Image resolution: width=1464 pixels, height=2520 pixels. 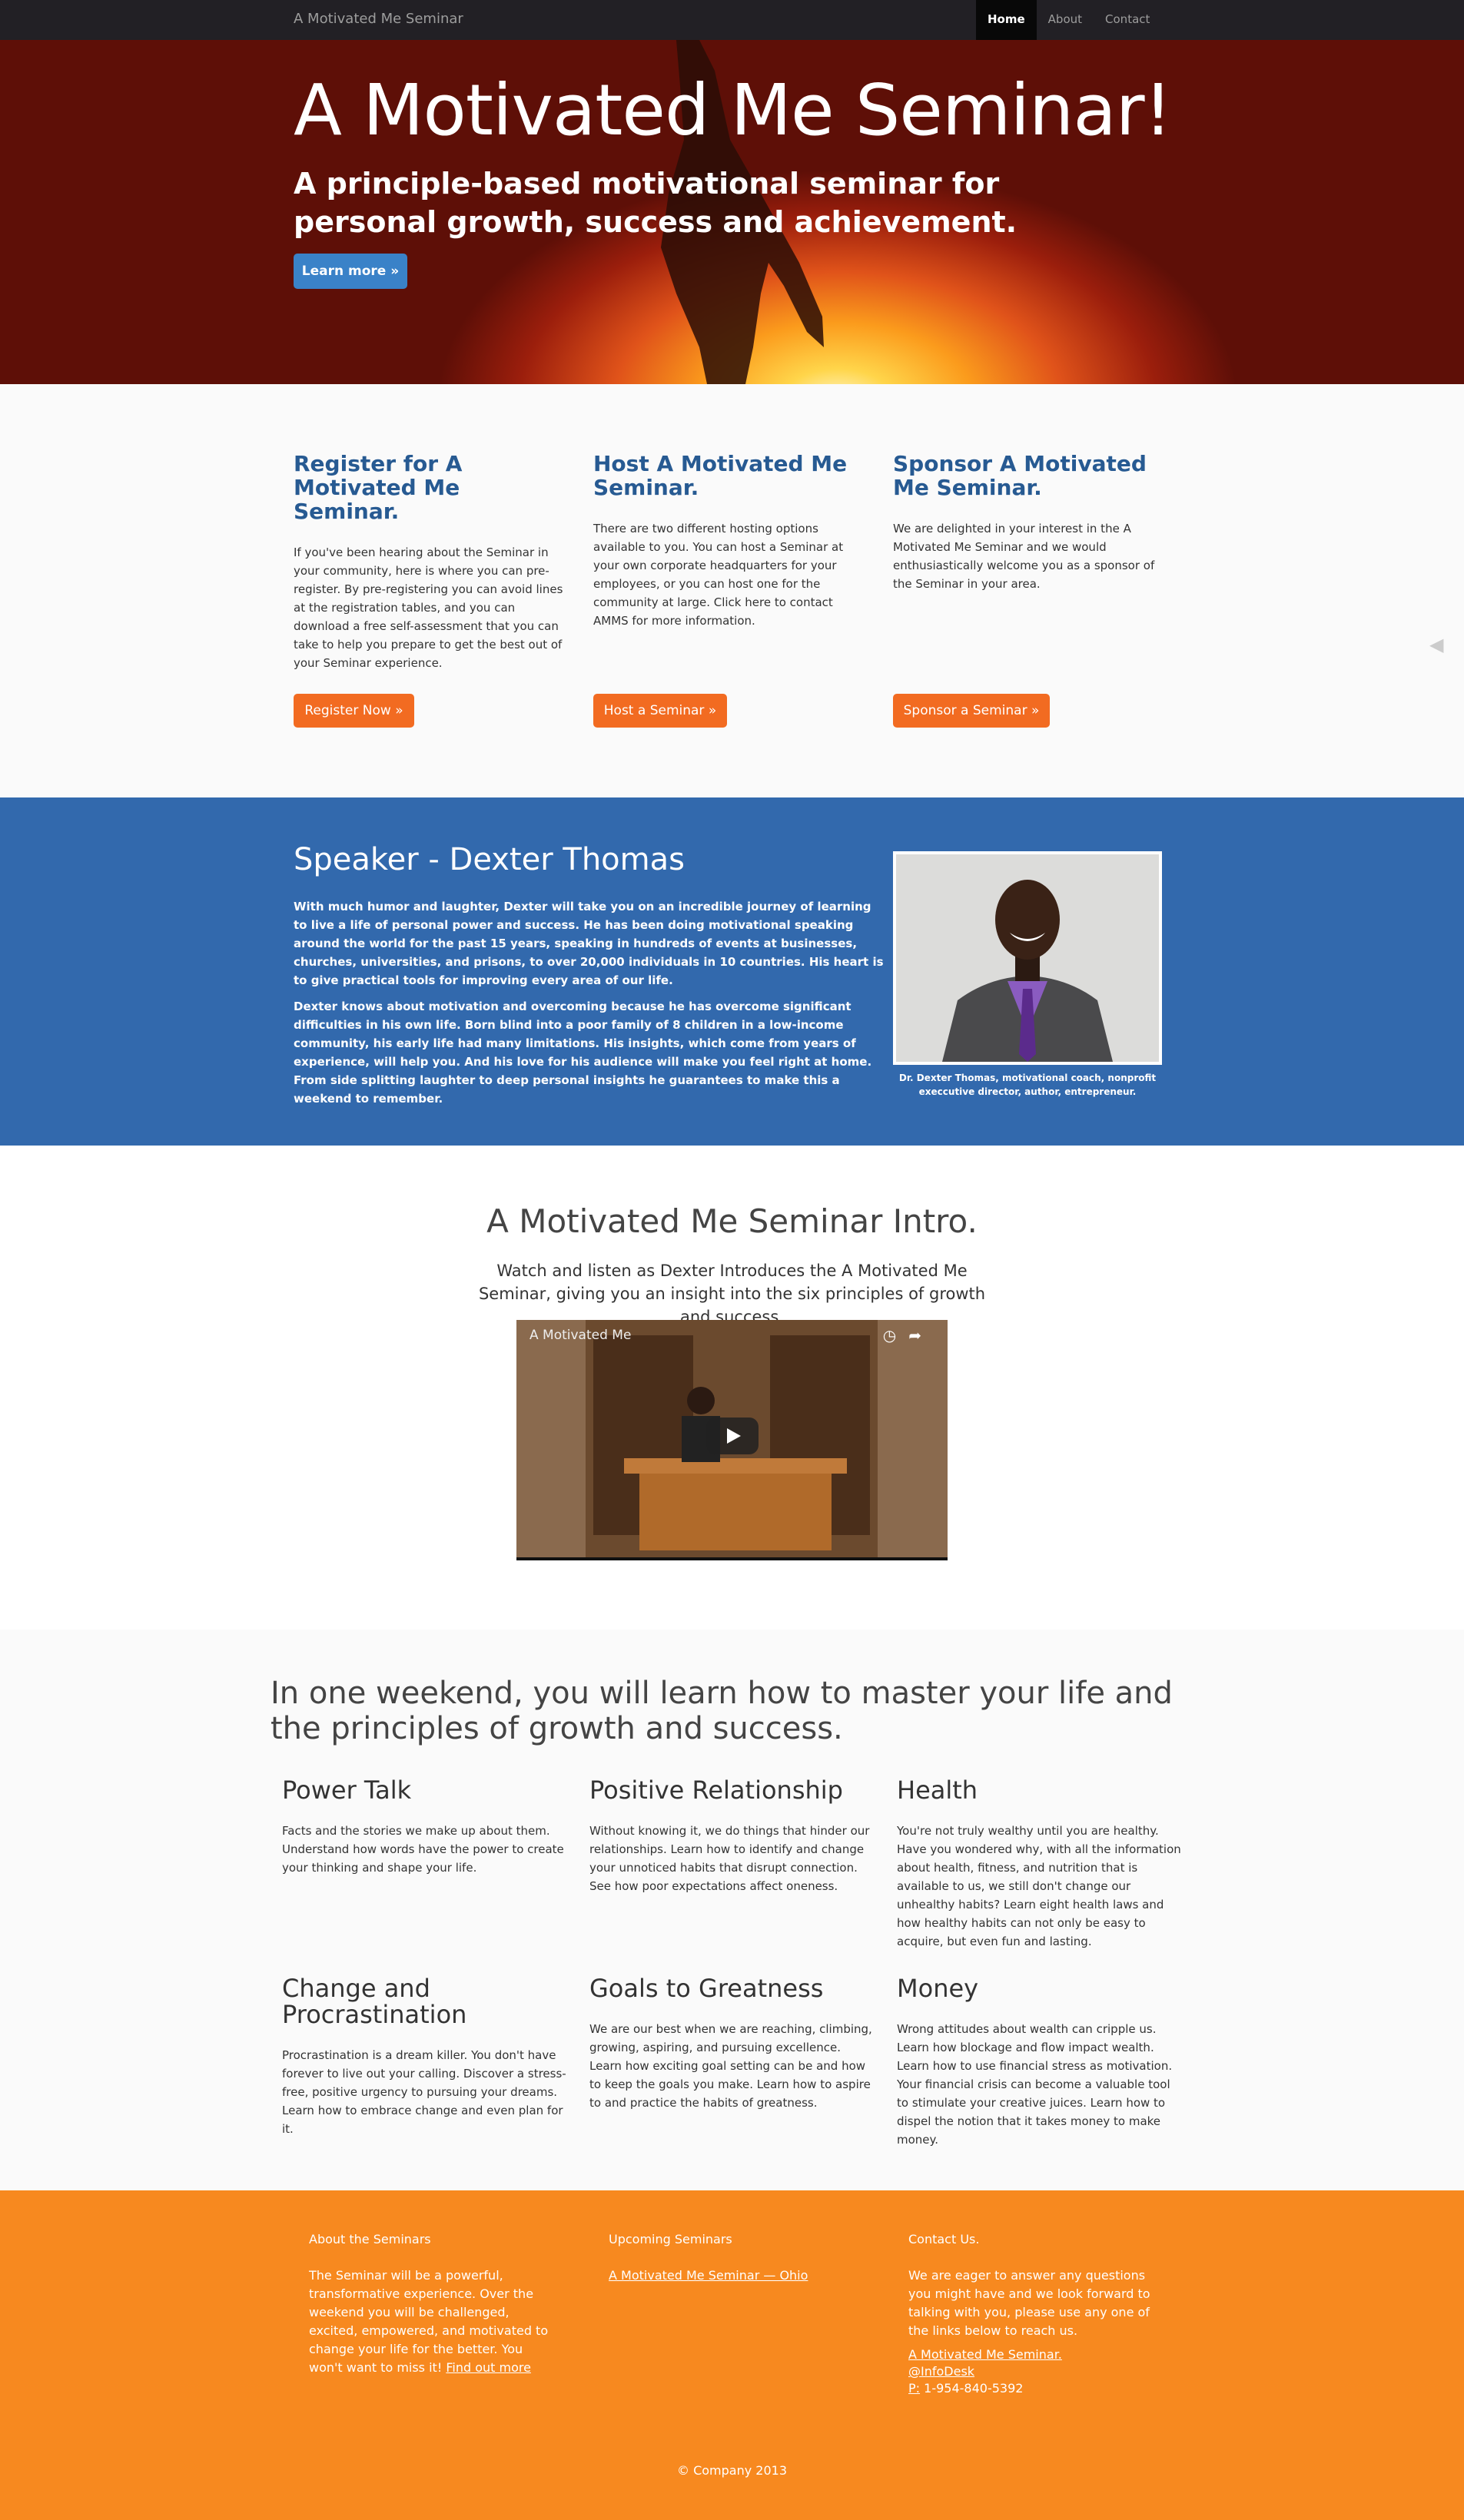 What do you see at coordinates (914, 2388) in the screenshot?
I see `phone-label: P:` at bounding box center [914, 2388].